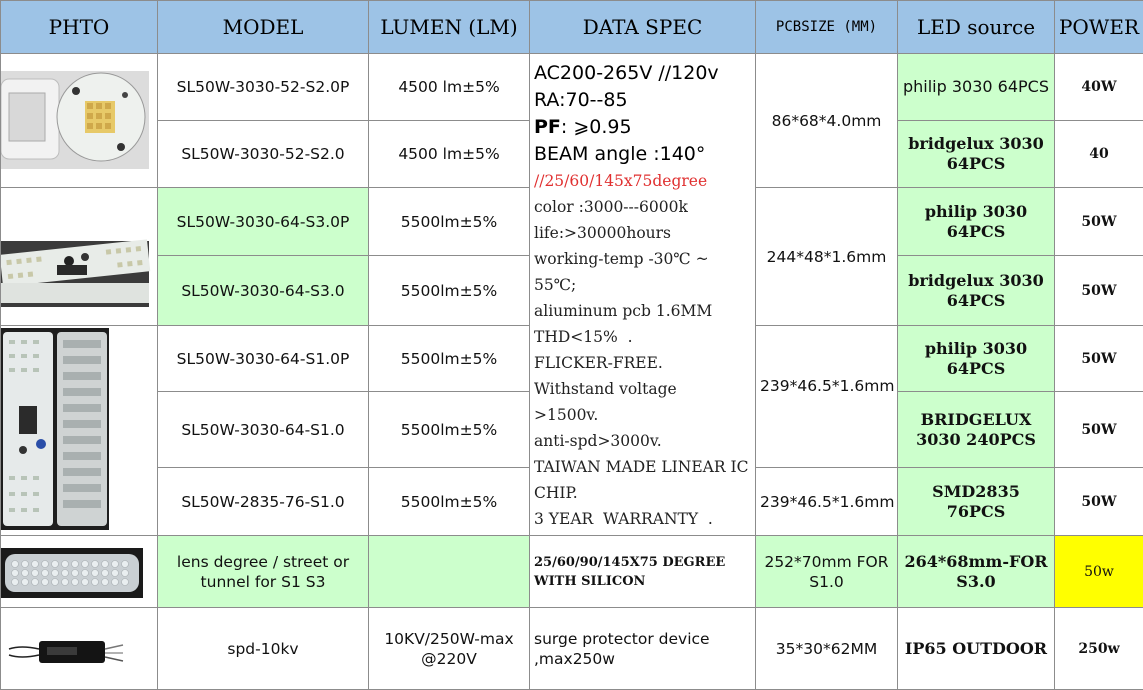 This screenshot has height=690, width=1143. Describe the element at coordinates (644, 441) in the screenshot. I see `spec-line: anti-spd>3000v.` at that location.